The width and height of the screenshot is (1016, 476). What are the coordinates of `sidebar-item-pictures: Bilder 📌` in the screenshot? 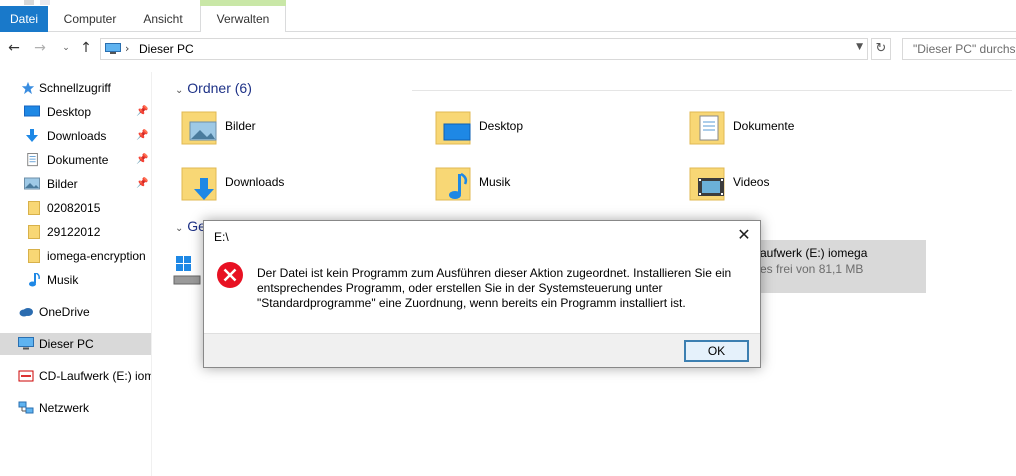 It's located at (75, 184).